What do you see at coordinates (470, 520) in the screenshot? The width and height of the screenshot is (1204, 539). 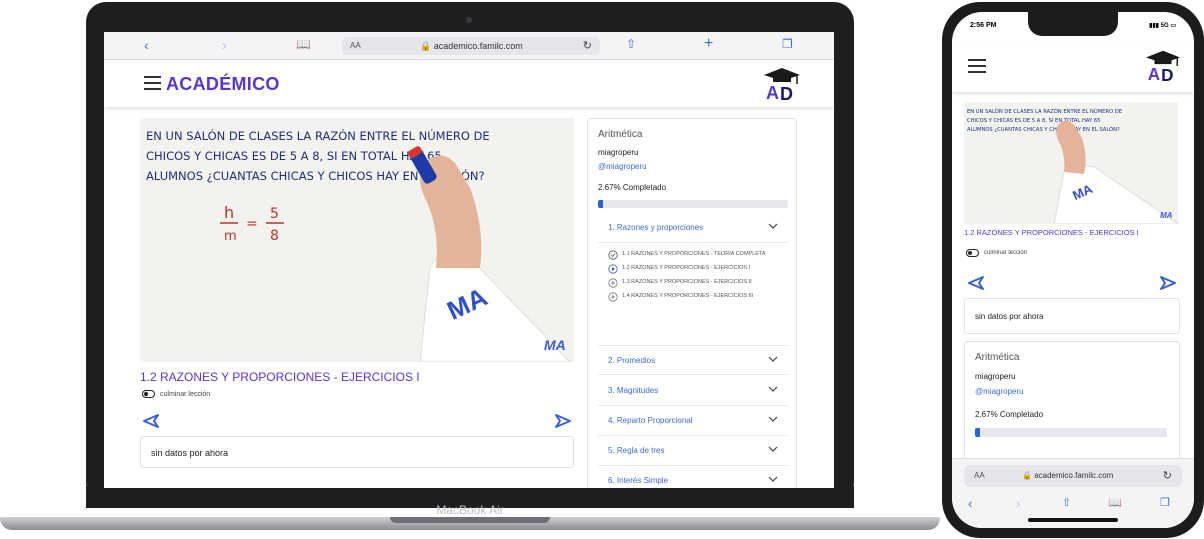 I see `laptop-notch` at bounding box center [470, 520].